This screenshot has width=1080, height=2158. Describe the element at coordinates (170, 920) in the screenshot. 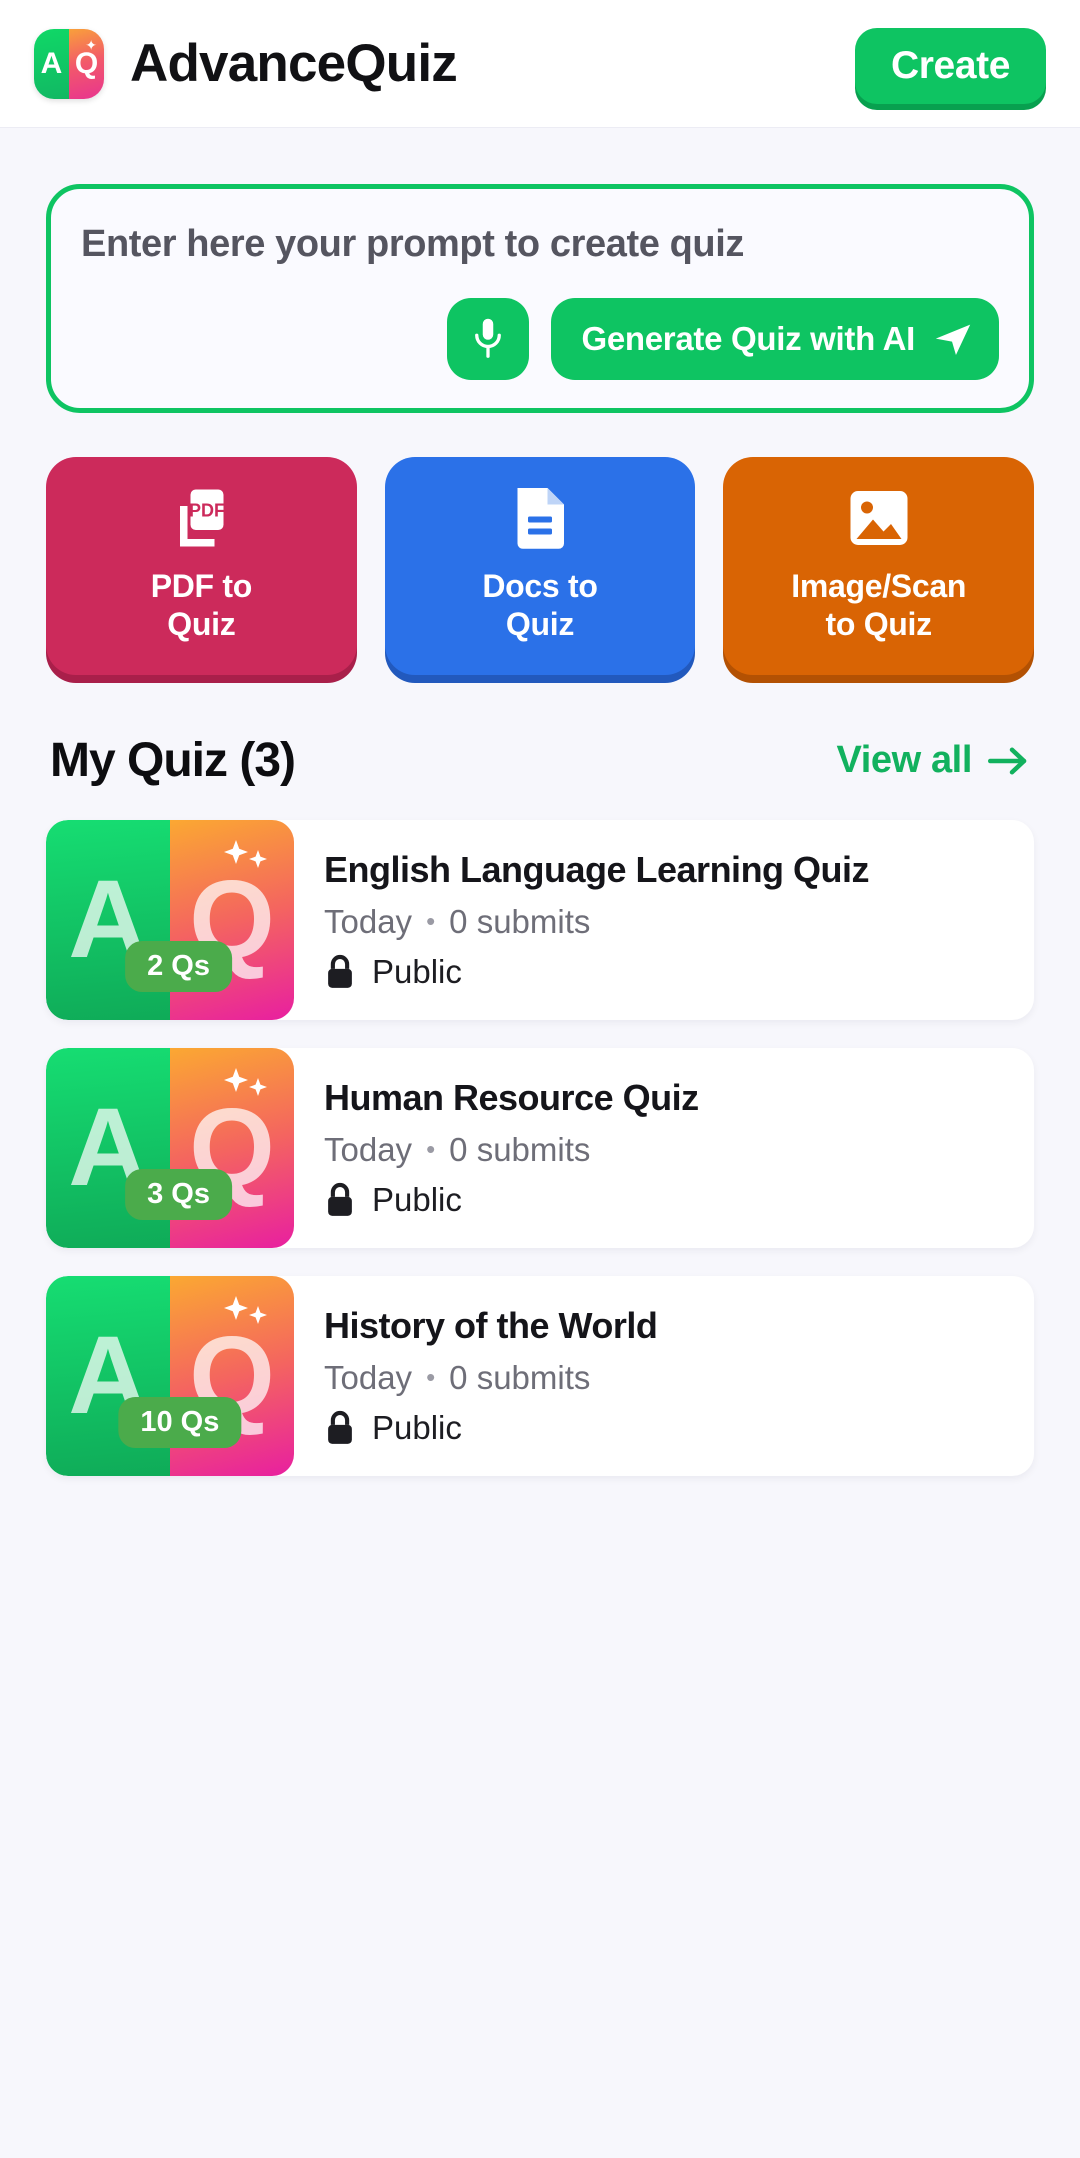

I see `quiz-thumbnail: A Q 2 Qs` at that location.